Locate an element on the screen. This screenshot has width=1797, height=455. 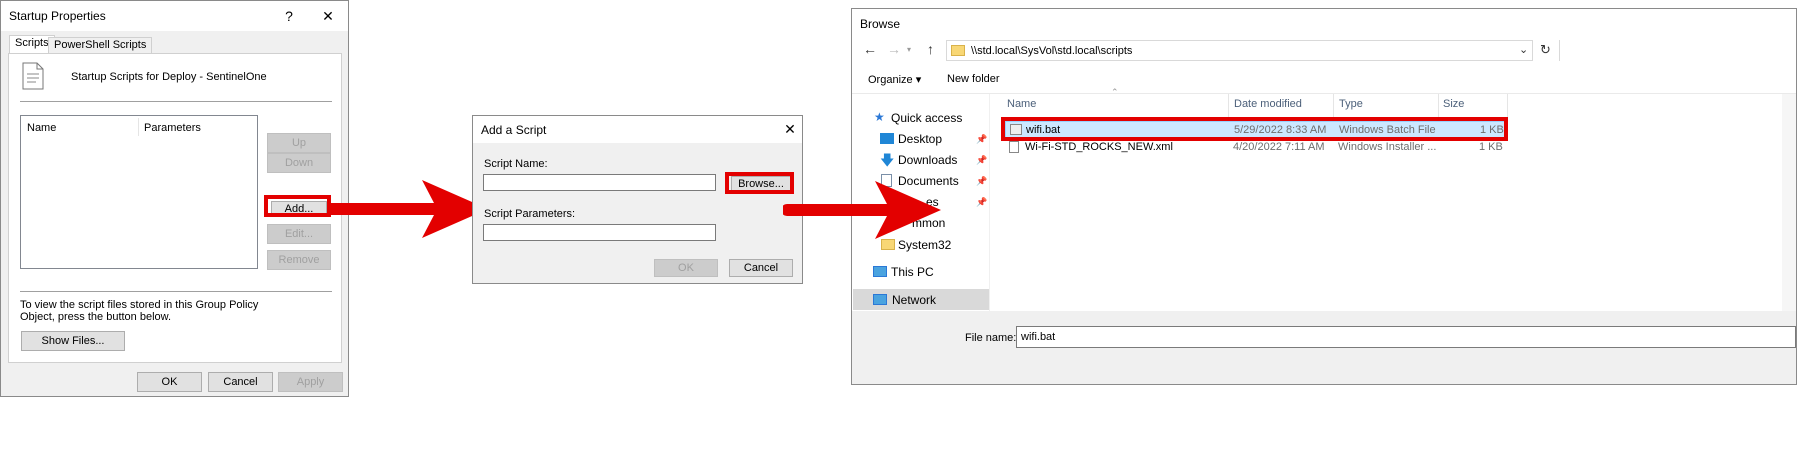
up-button: Up is located at coordinates (299, 143).